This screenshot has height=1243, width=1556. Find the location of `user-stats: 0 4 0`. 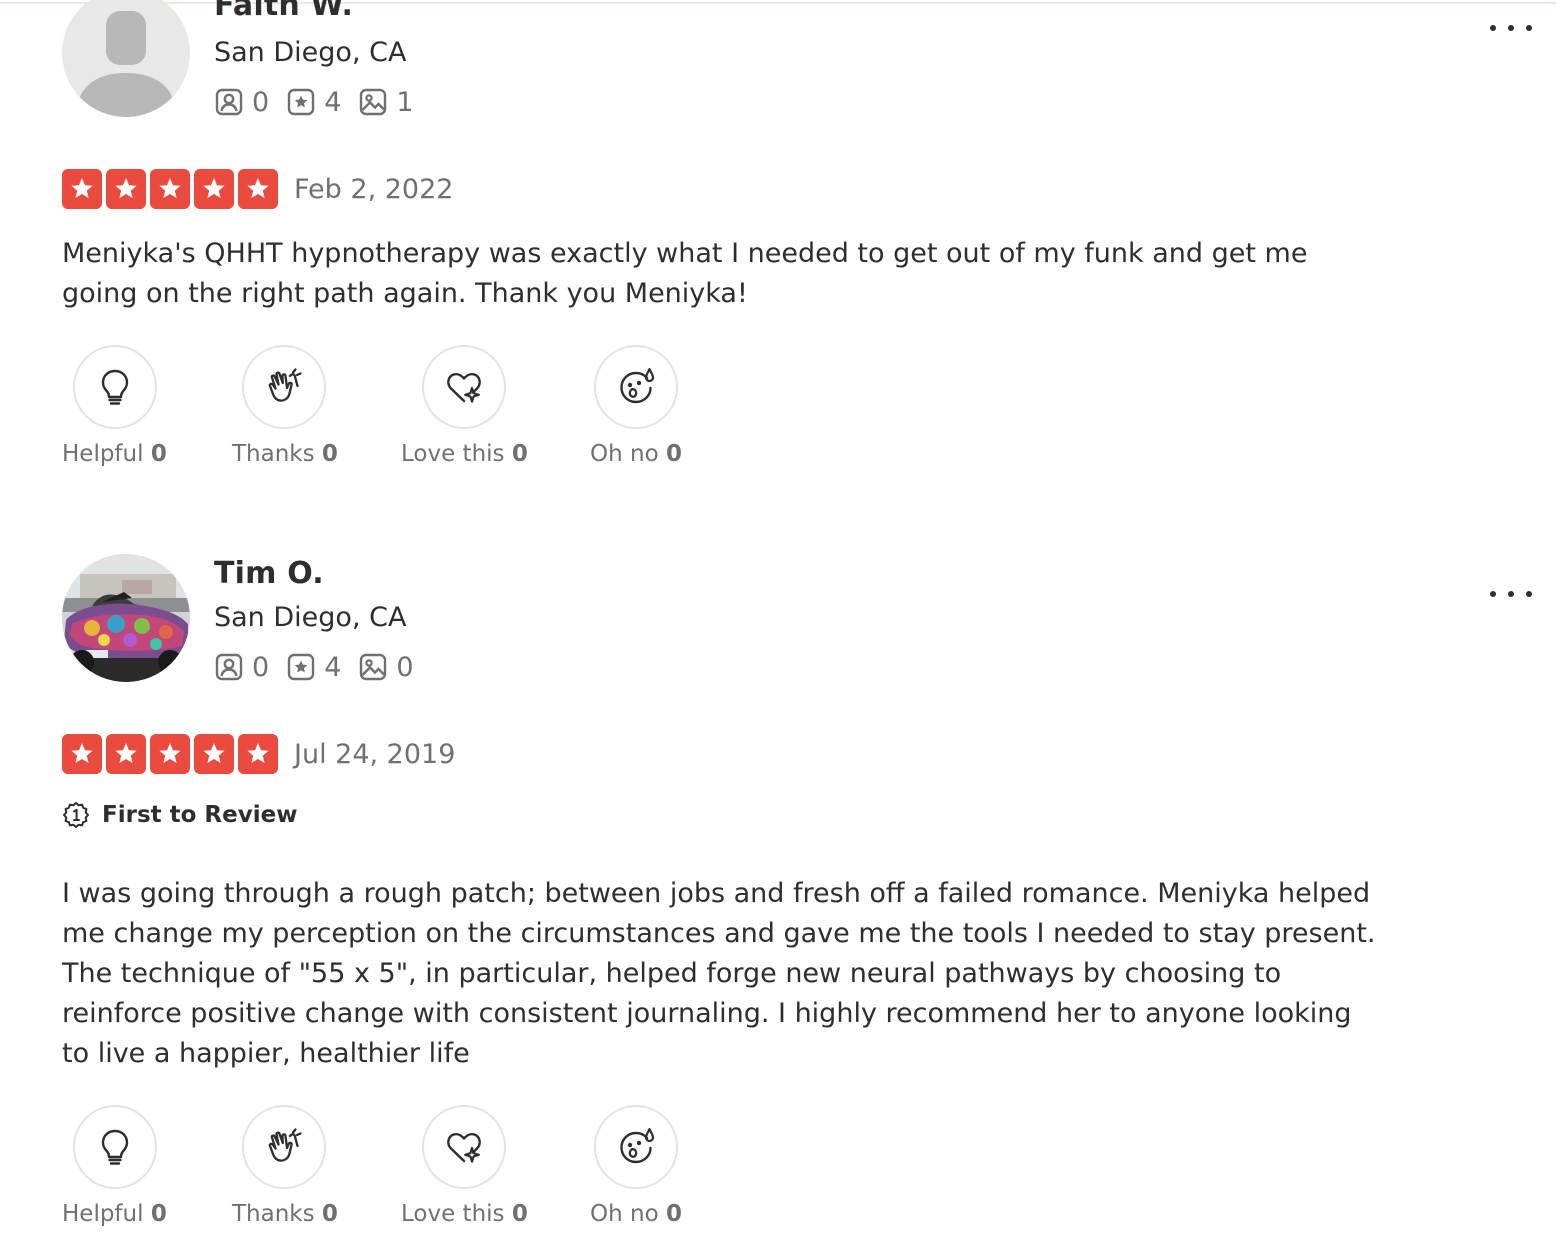

user-stats: 0 4 0 is located at coordinates (322, 667).